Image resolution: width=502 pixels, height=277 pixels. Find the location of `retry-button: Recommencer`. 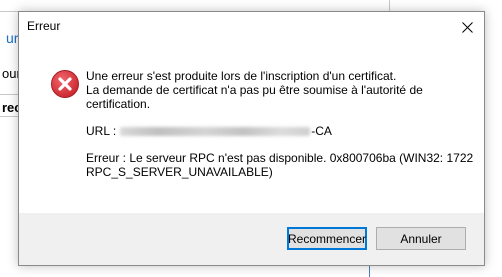

retry-button: Recommencer is located at coordinates (327, 238).